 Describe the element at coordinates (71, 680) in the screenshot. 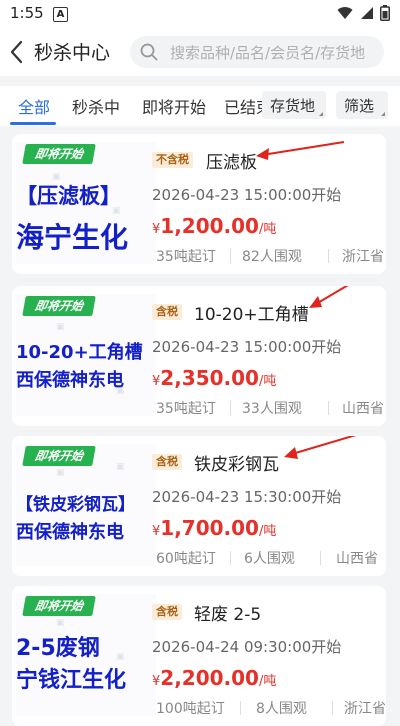

I see `image-text-line2: 宁钱江生化` at that location.